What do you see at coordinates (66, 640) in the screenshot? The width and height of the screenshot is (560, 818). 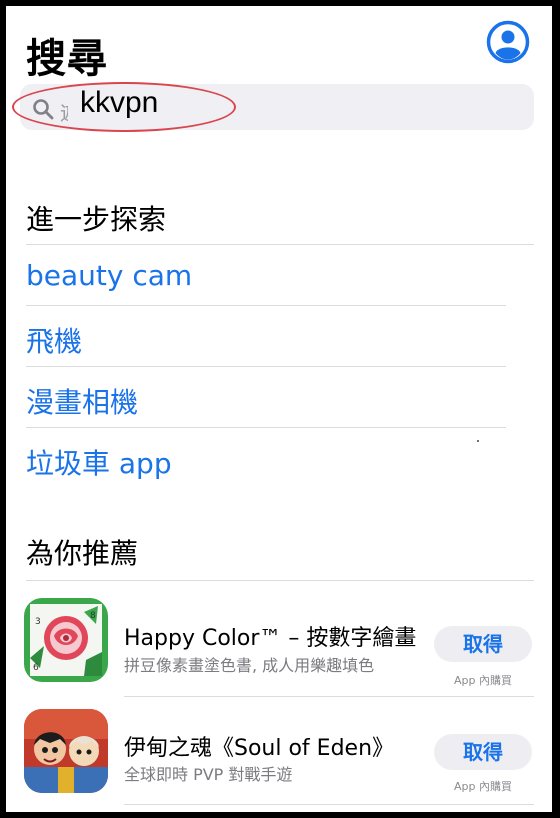 I see `happy-color-app-icon: 3 8 6` at bounding box center [66, 640].